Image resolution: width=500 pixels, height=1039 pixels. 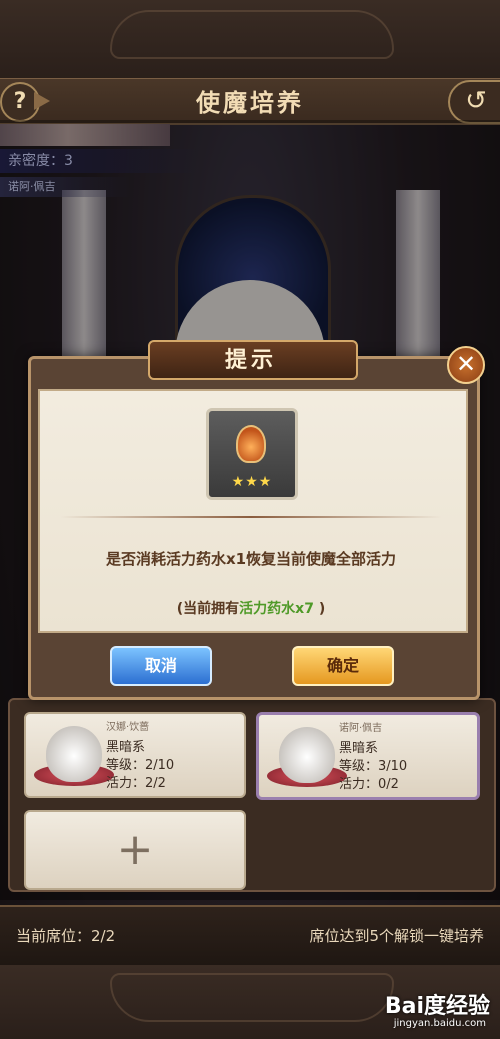 What do you see at coordinates (66, 936) in the screenshot?
I see `current-seat-label: 当前席位：2/2` at bounding box center [66, 936].